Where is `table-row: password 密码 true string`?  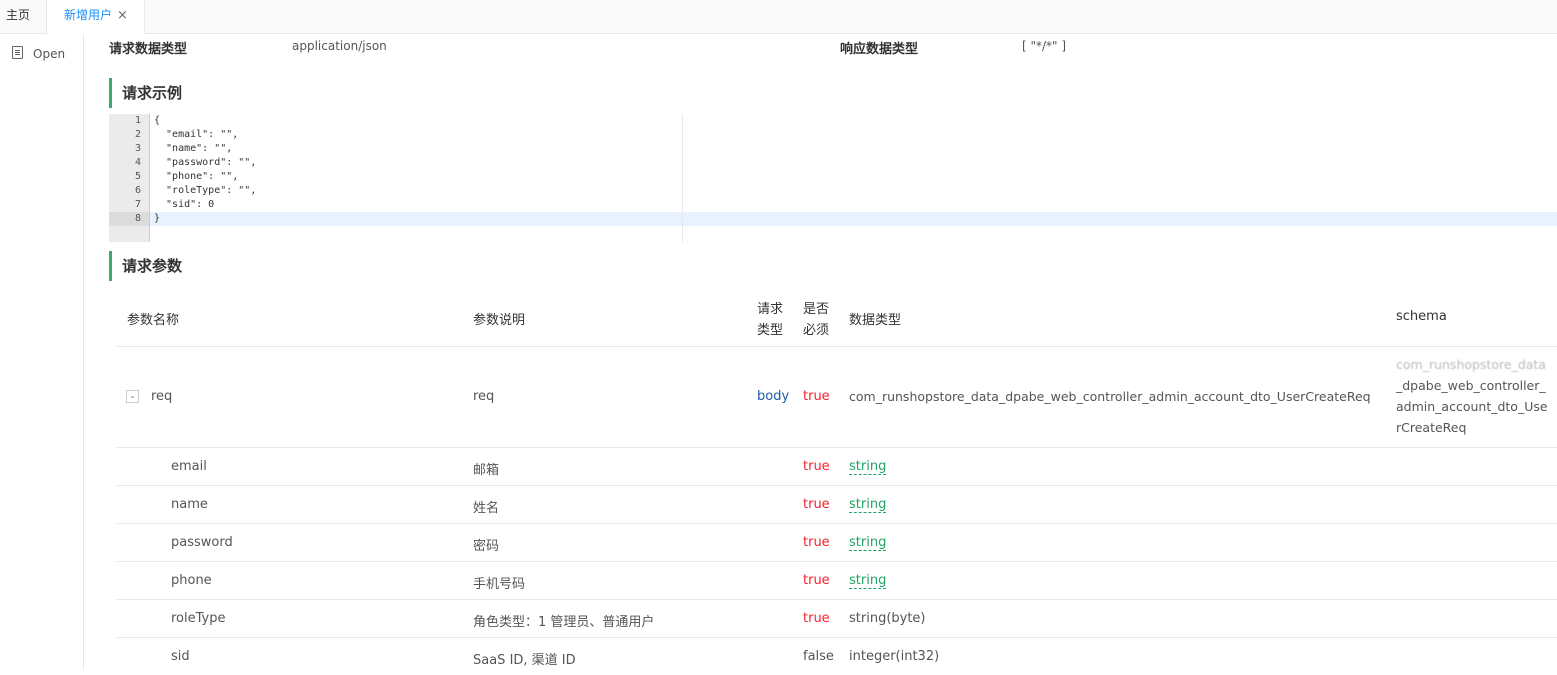
table-row: password 密码 true string is located at coordinates (837, 543).